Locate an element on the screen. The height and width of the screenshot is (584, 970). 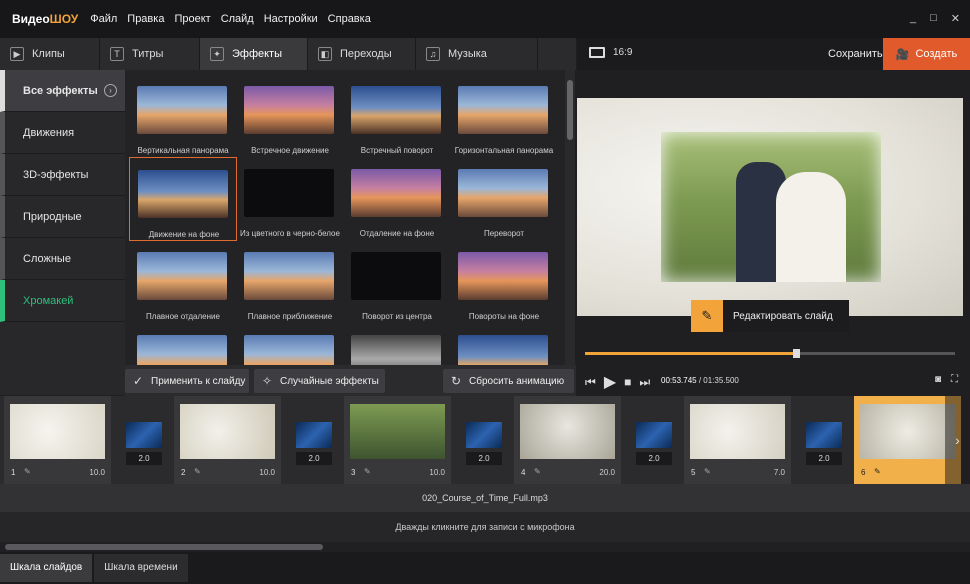
menu-settings: Настройки is located at coordinates (291, 19).